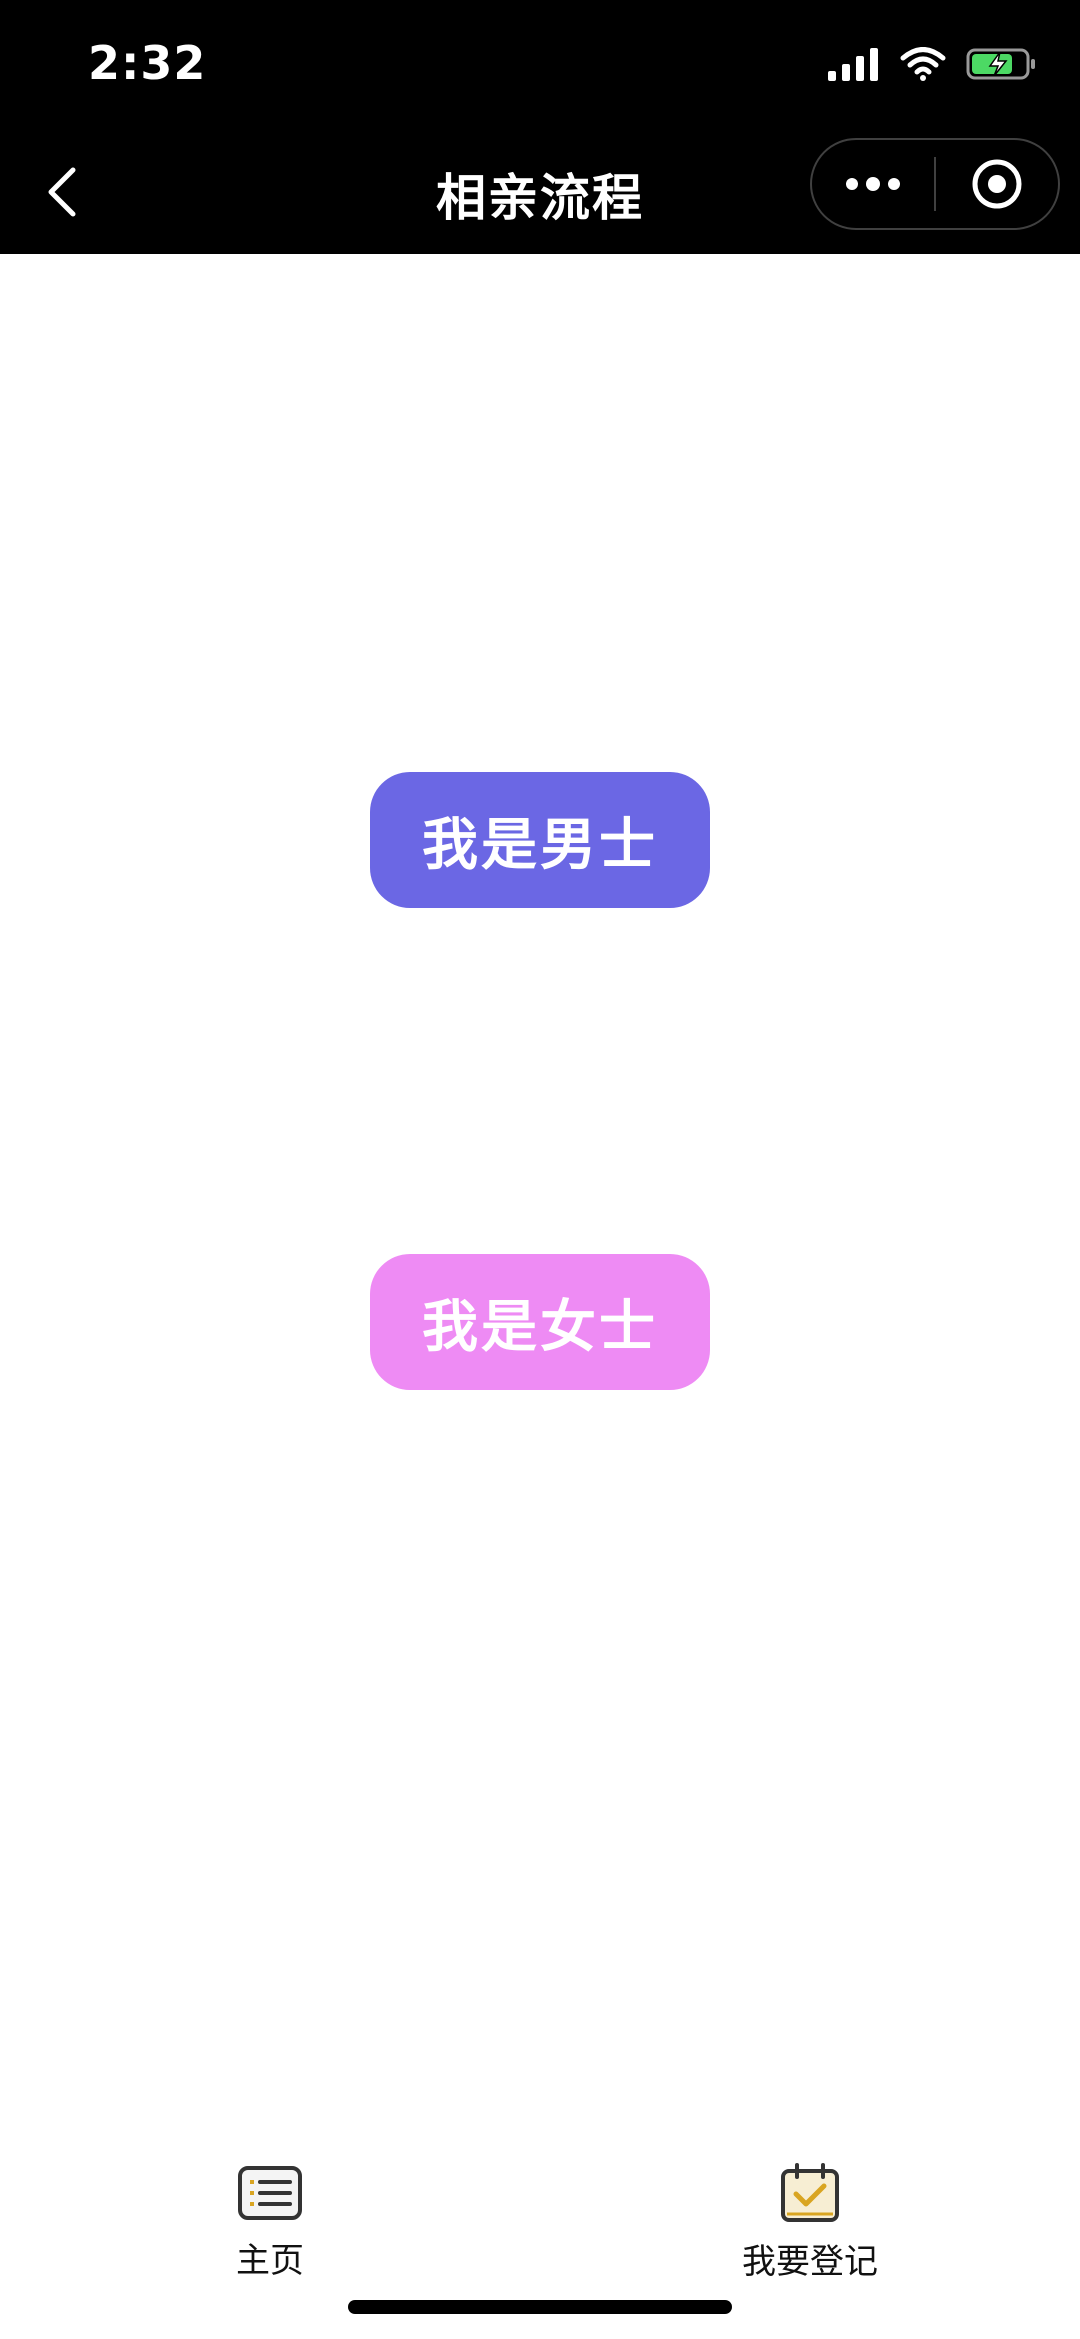 The image size is (1080, 2339). What do you see at coordinates (540, 192) in the screenshot?
I see `nav-bar: 相亲流程` at bounding box center [540, 192].